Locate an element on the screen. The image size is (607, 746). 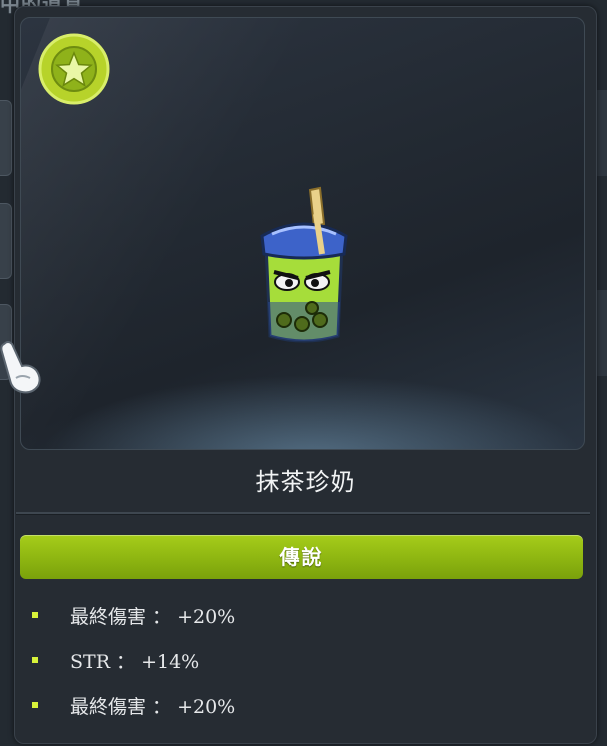
grade-bar: 傳說 is located at coordinates (301, 557).